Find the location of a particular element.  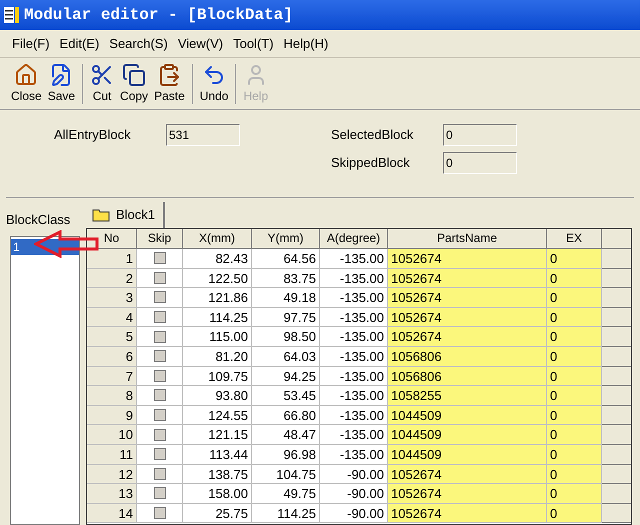

column-header: X(mm) is located at coordinates (217, 239).